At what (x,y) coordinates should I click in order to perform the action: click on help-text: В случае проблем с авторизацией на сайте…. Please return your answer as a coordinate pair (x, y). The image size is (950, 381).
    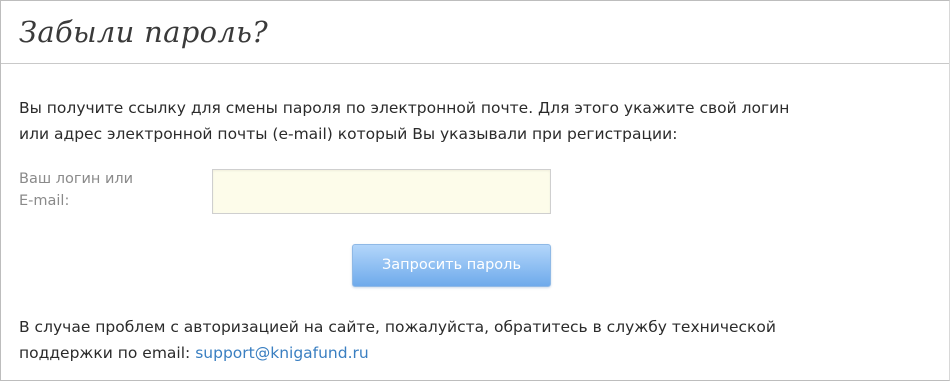
    Looking at the image, I should click on (479, 340).